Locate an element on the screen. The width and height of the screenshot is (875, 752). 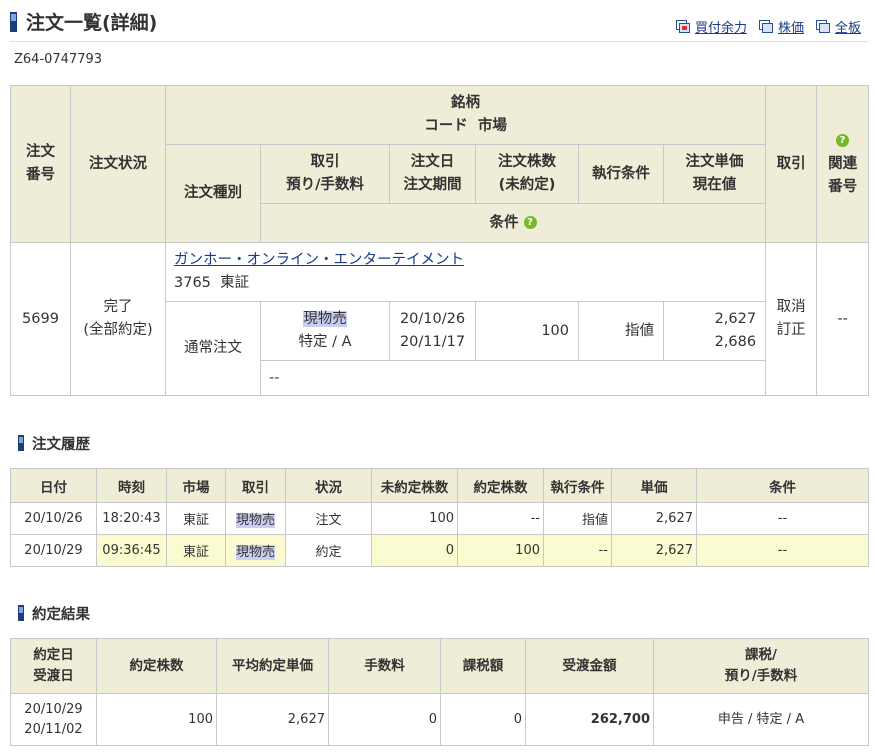
fee: 0 is located at coordinates (384, 719).